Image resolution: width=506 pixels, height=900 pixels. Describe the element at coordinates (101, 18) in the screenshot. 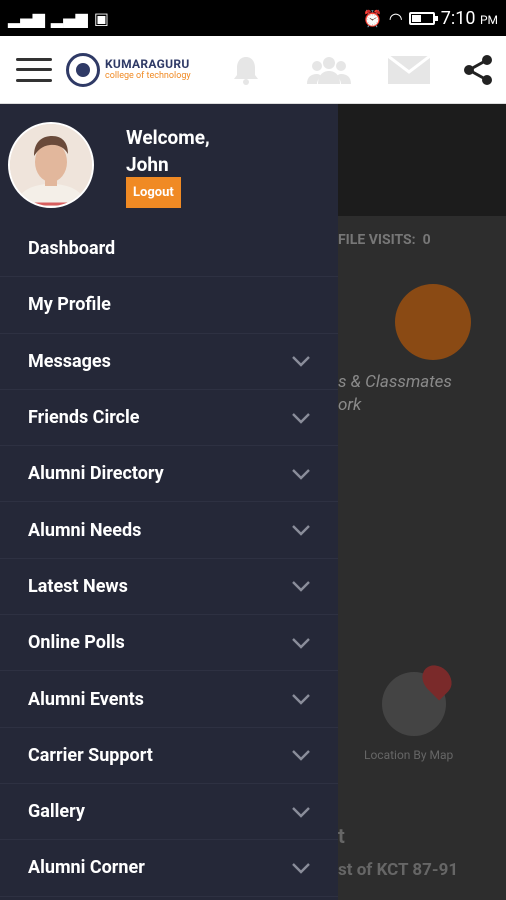

I see `image-notification-icon: ▣` at that location.